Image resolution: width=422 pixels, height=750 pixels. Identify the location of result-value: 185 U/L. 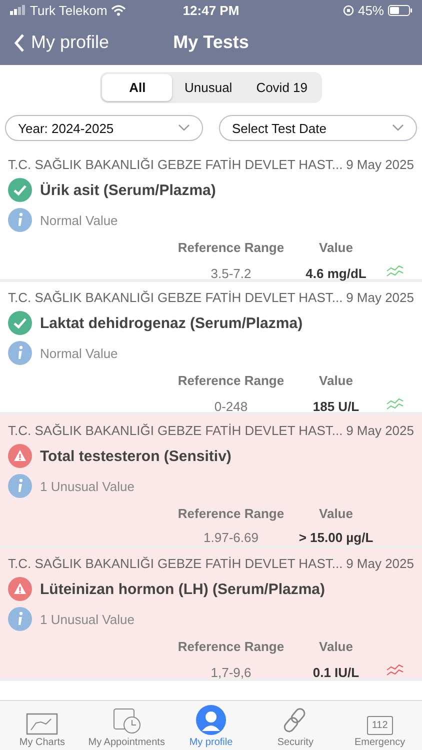
(336, 406).